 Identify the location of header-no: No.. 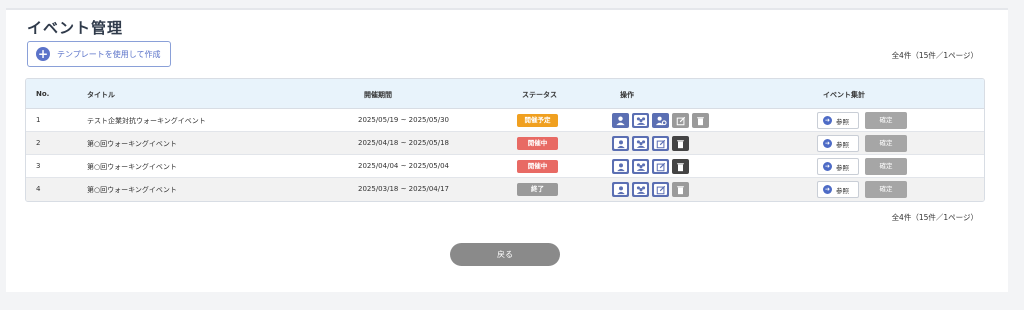
(43, 94).